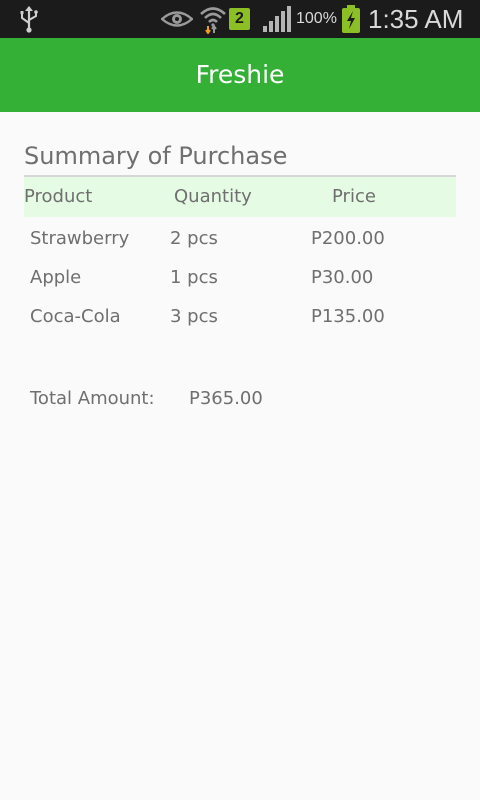 The height and width of the screenshot is (800, 480). Describe the element at coordinates (342, 277) in the screenshot. I see `price-cell: P30.00` at that location.